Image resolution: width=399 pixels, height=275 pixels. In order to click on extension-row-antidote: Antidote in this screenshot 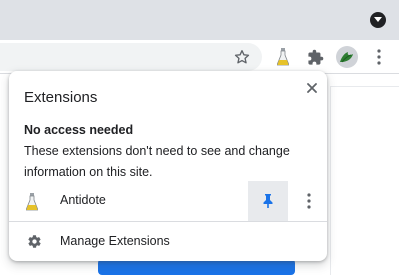, I will do `click(168, 201)`.